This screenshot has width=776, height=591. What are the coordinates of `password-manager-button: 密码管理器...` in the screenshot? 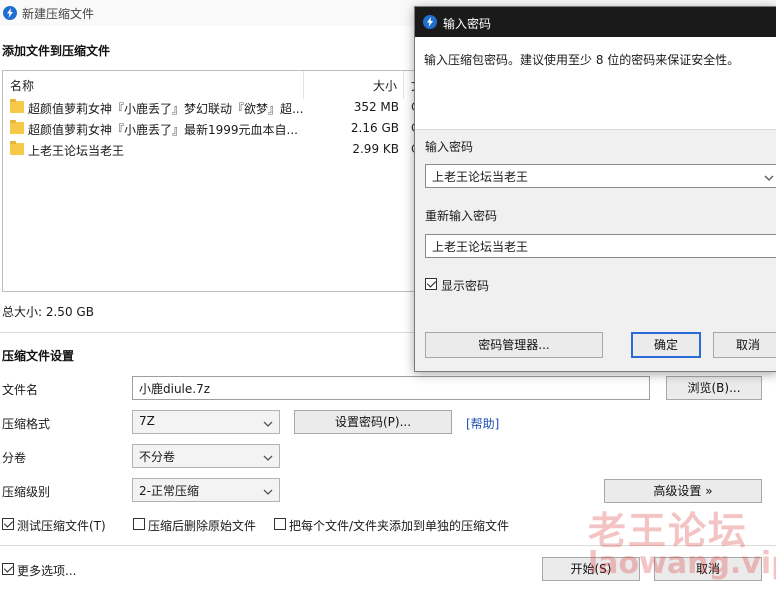 It's located at (514, 345).